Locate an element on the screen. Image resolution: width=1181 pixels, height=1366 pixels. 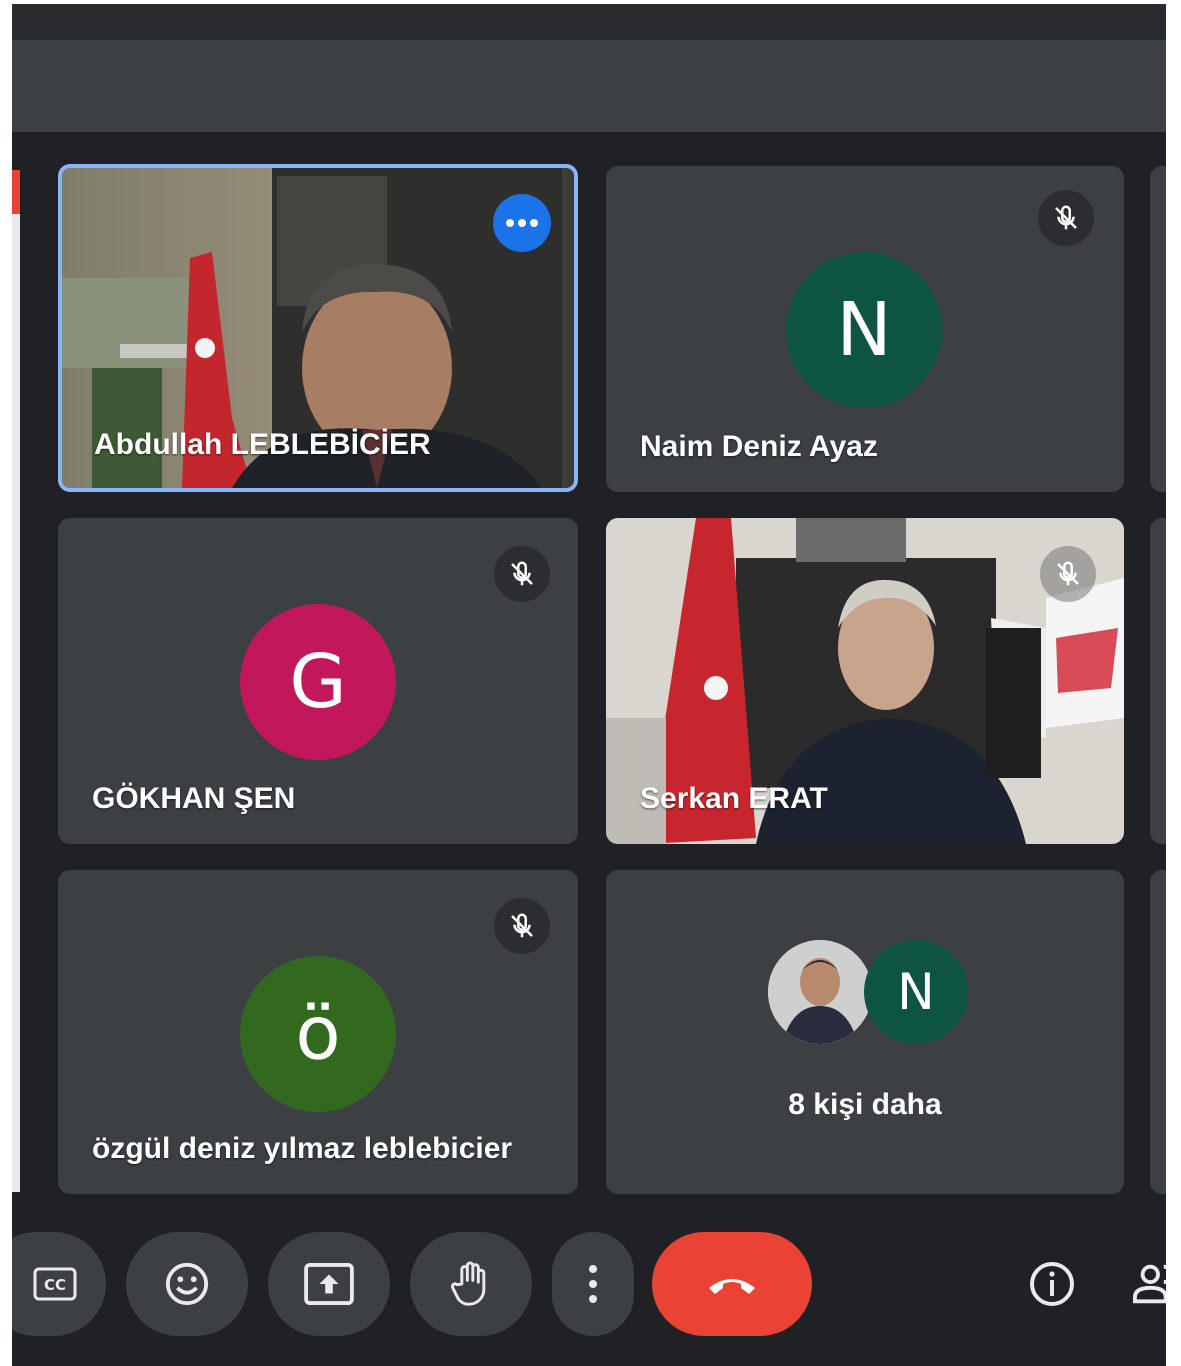
raise-hand-button is located at coordinates (471, 1284).